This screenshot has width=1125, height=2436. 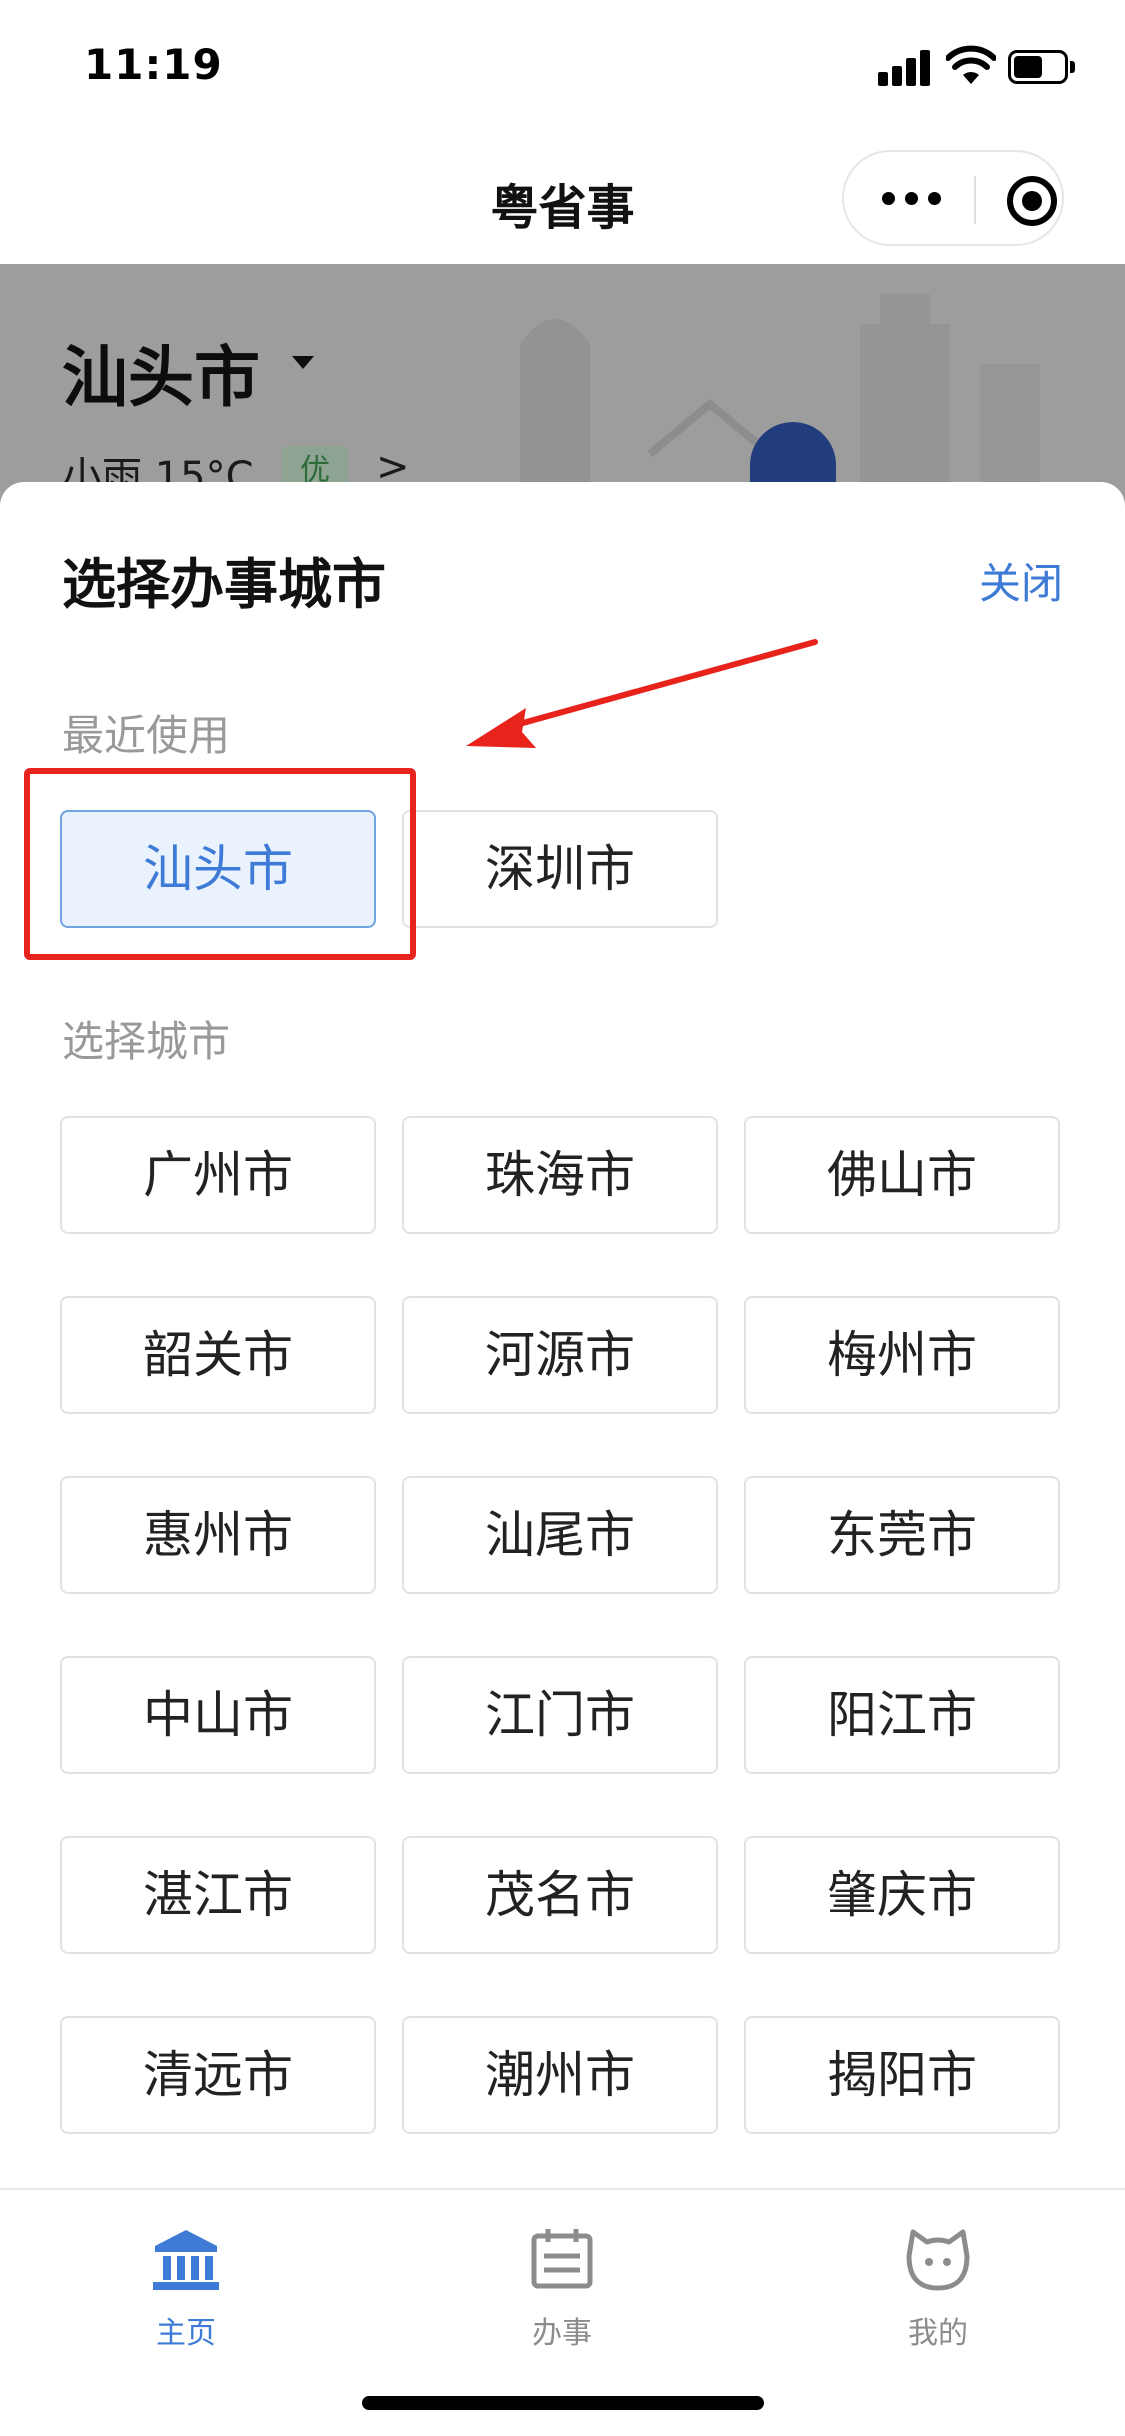 What do you see at coordinates (902, 1895) in the screenshot?
I see `city-button: 肇庆市` at bounding box center [902, 1895].